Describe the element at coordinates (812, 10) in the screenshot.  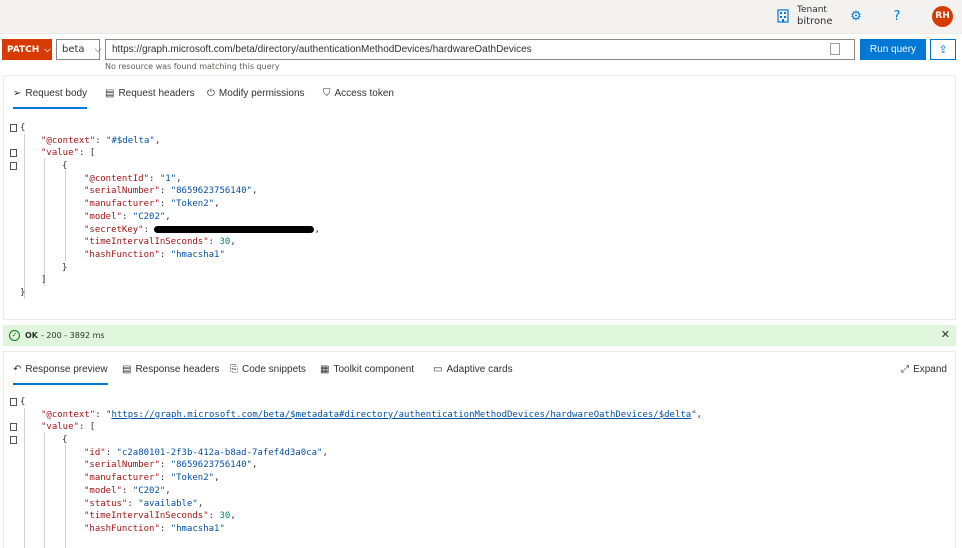
I see `tenant-label: Tenant` at that location.